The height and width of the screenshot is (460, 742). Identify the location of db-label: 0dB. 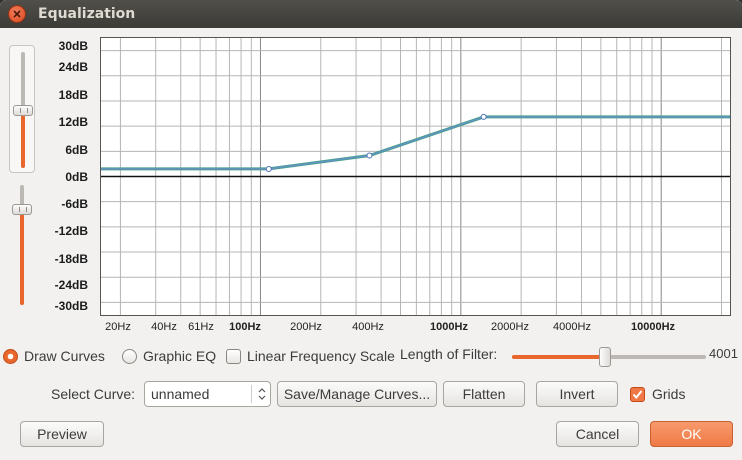
(76, 177).